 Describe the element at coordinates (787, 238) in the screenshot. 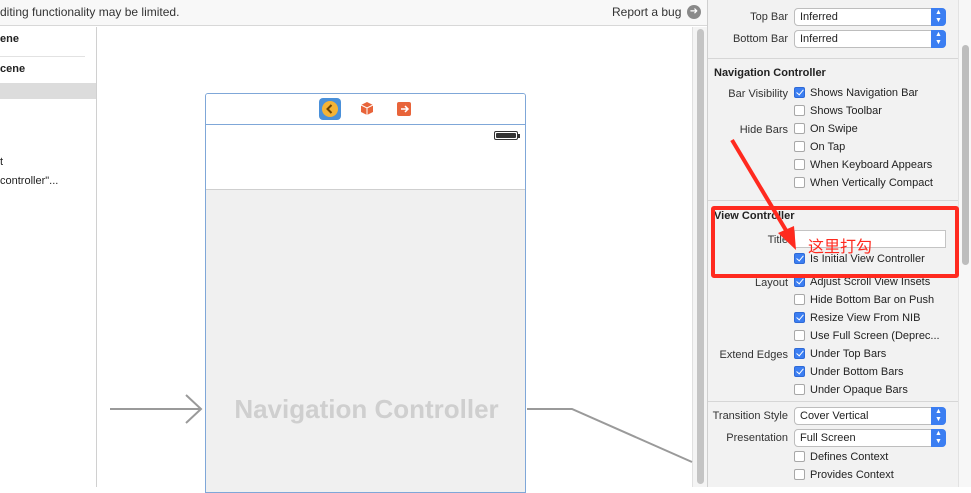

I see `annotation-arrow-head` at that location.